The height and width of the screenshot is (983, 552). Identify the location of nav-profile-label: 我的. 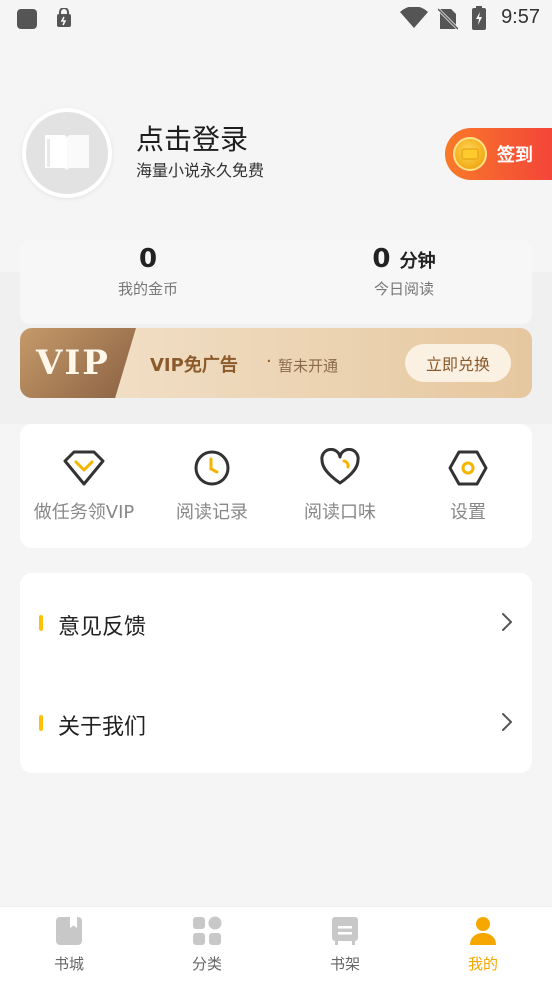
(482, 964).